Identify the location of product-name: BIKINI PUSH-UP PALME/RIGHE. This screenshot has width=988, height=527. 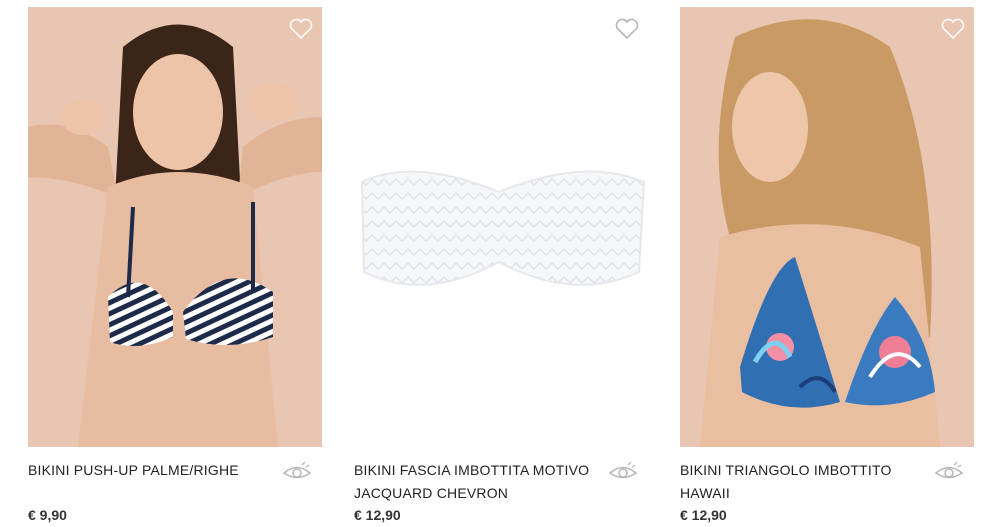
(148, 470).